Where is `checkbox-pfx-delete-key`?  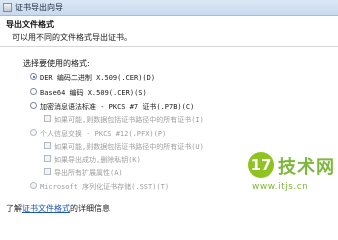
checkbox-pfx-delete-key is located at coordinates (47, 158).